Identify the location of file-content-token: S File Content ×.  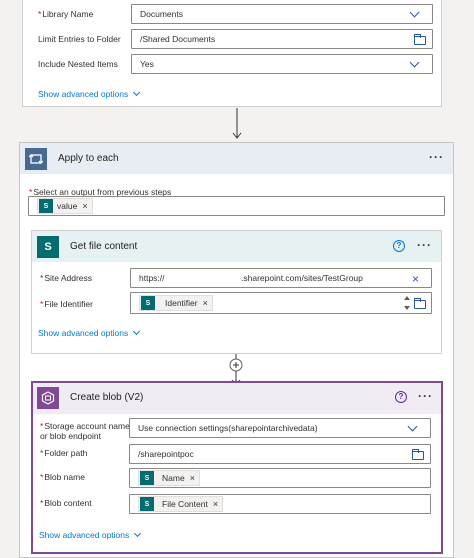
(181, 504).